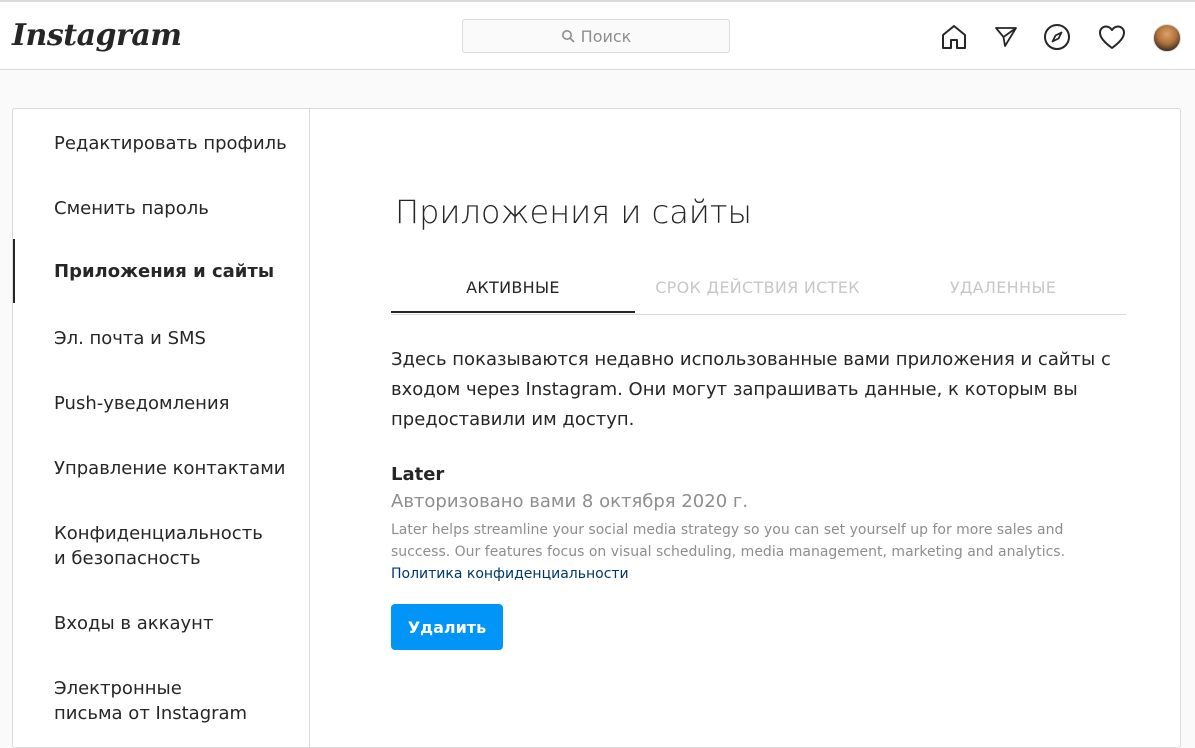 The height and width of the screenshot is (748, 1195). I want to click on sidebar-item-manage-contacts: Управление контактами, so click(161, 468).